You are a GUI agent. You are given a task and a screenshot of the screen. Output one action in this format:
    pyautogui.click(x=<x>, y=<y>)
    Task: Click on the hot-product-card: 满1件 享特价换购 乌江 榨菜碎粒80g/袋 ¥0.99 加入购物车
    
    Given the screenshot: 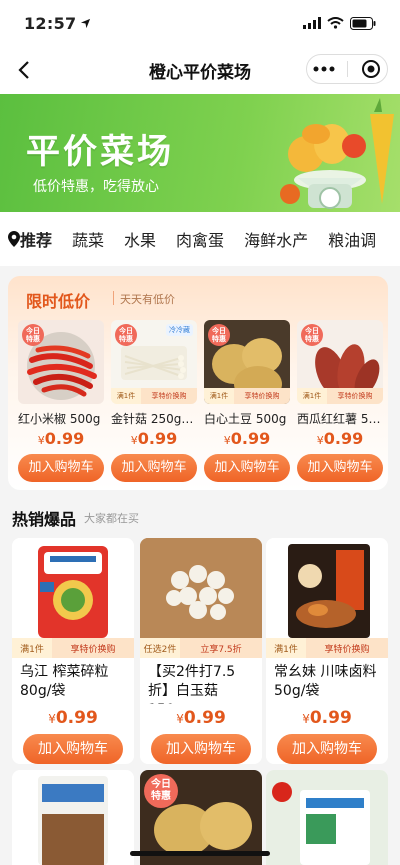 What is the action you would take?
    pyautogui.click(x=73, y=651)
    